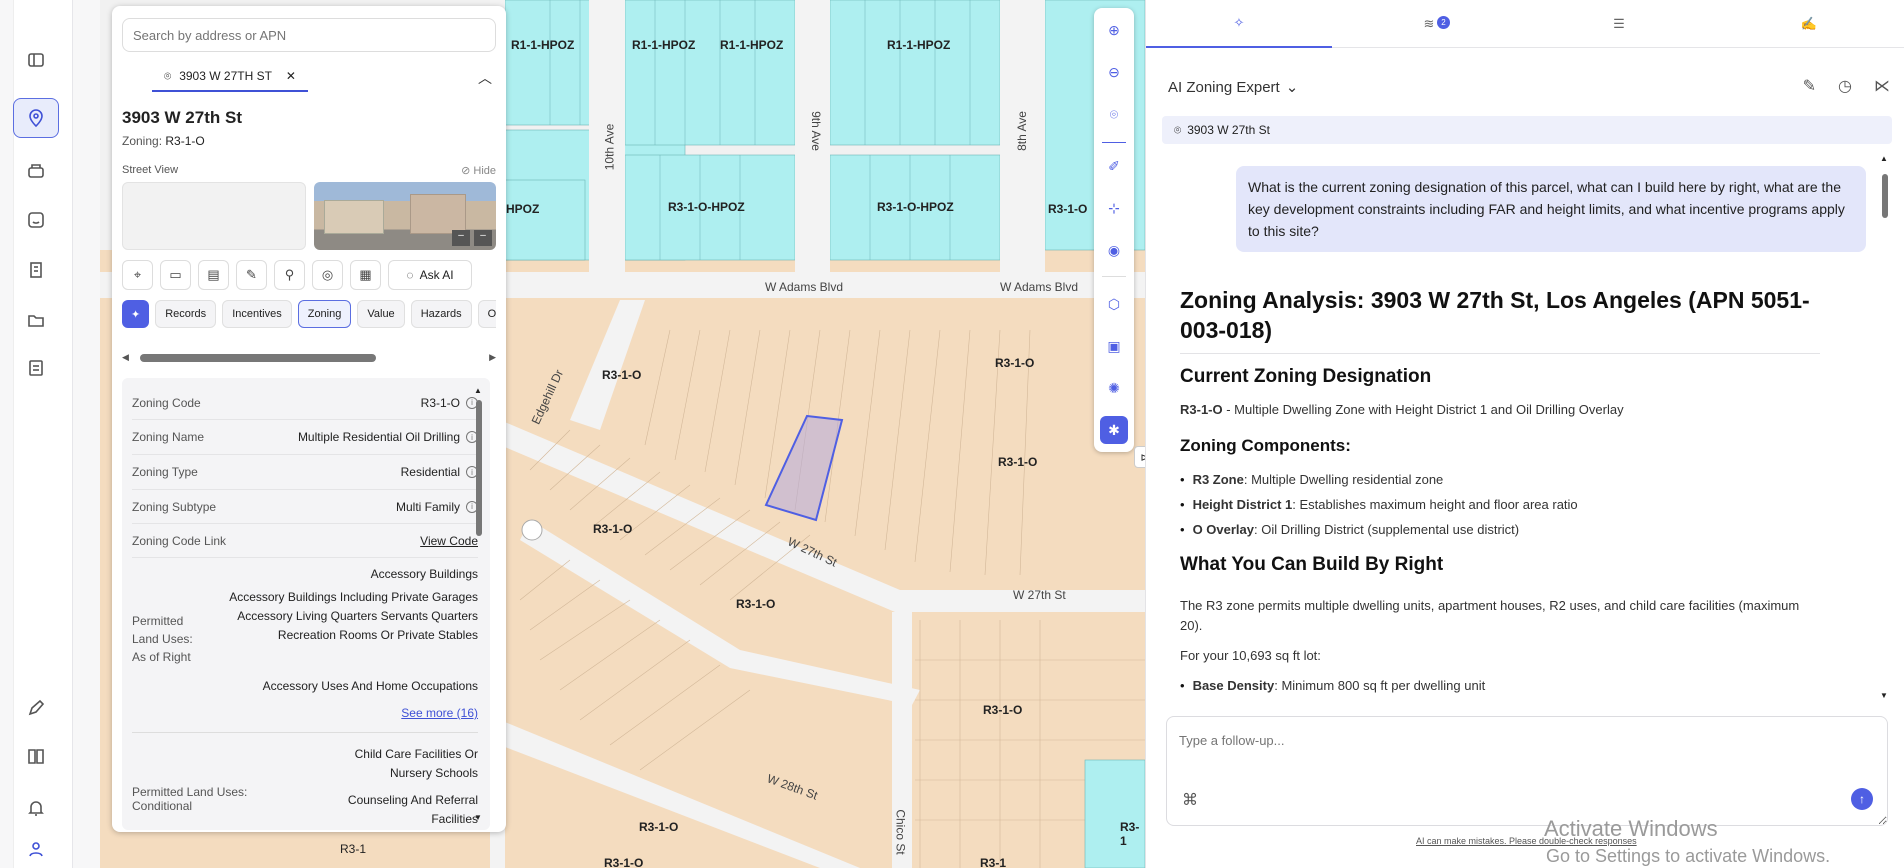 Image resolution: width=1904 pixels, height=868 pixels. What do you see at coordinates (174, 506) in the screenshot?
I see `detail-key: Zoning Subtype` at bounding box center [174, 506].